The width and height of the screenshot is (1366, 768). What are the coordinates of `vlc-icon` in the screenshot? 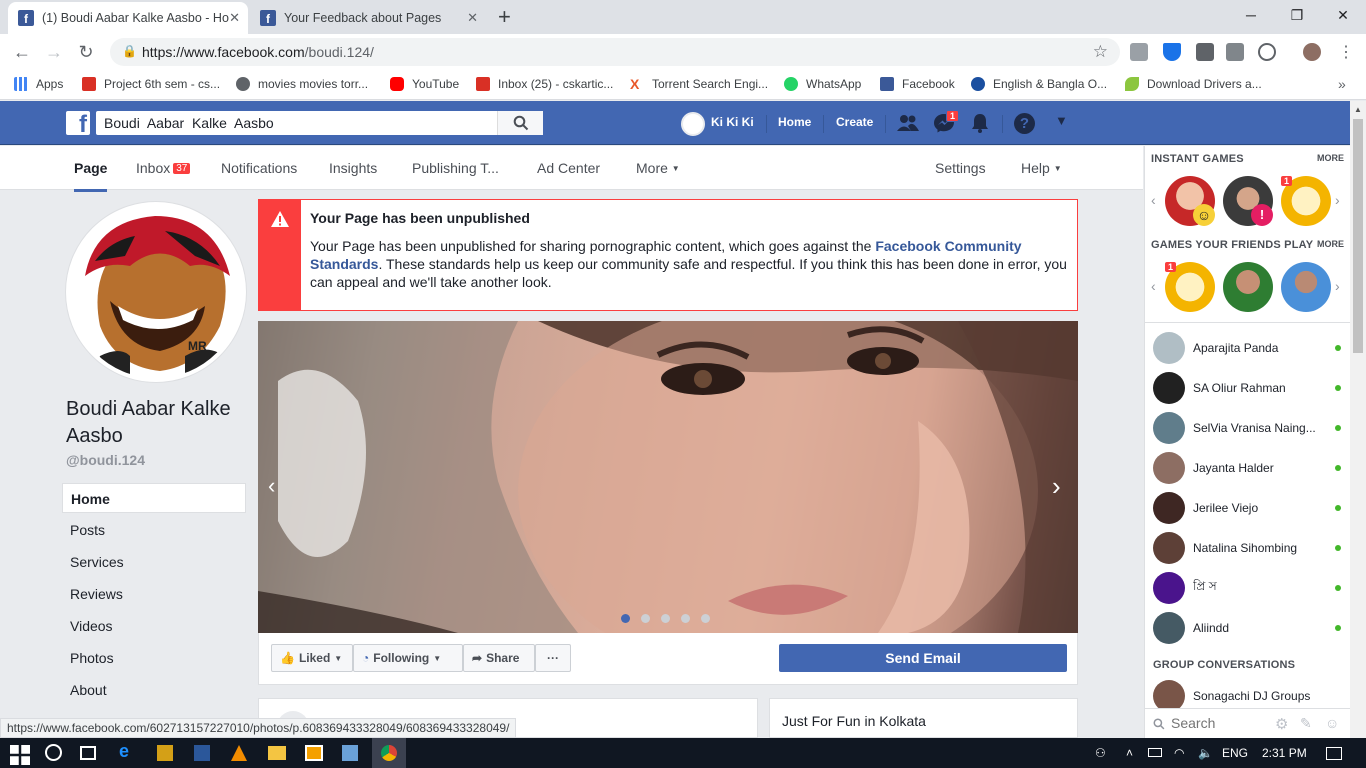 It's located at (239, 753).